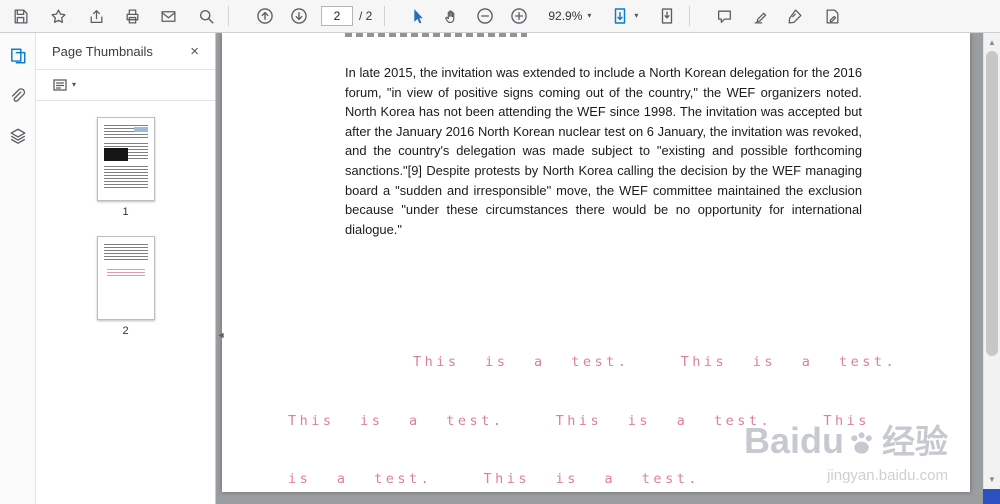 Image resolution: width=1000 pixels, height=504 pixels. Describe the element at coordinates (221, 335) in the screenshot. I see `panel-collapse-handle: ◄` at that location.